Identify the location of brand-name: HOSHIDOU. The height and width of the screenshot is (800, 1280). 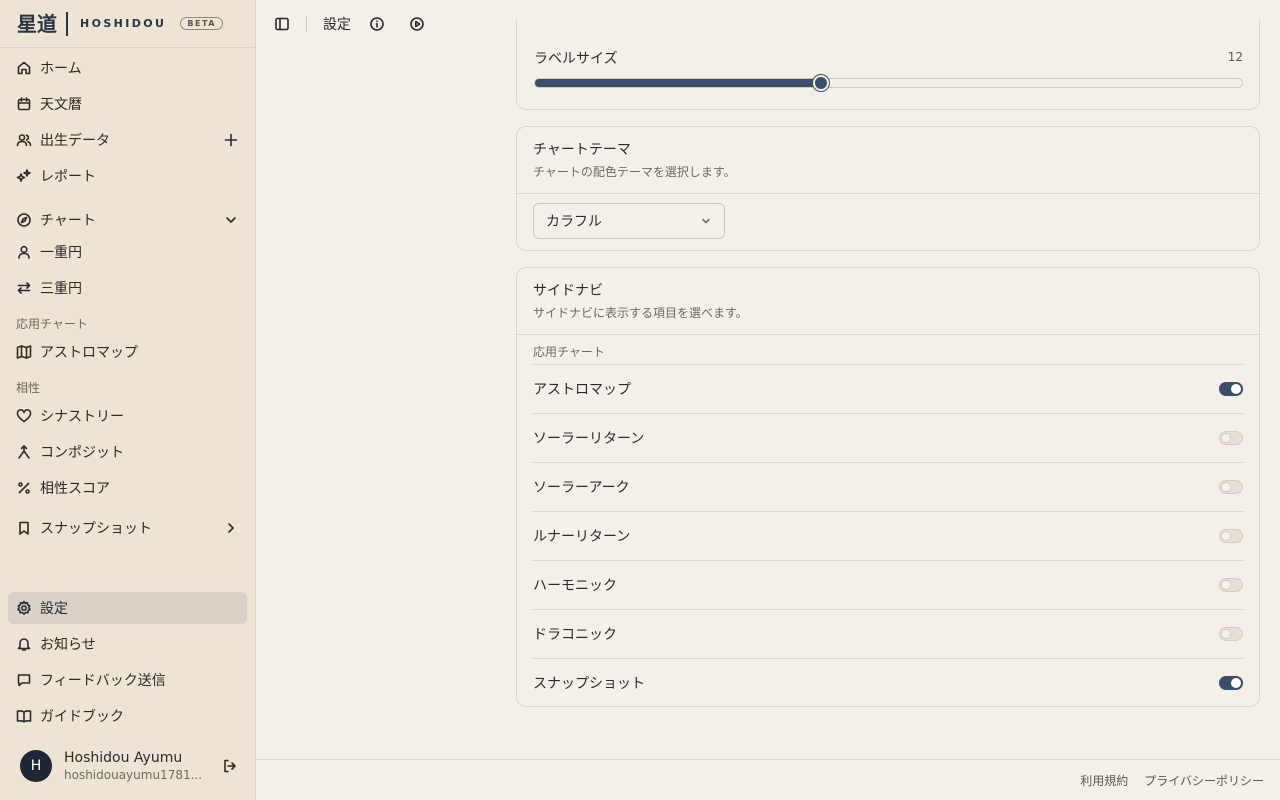
(123, 23).